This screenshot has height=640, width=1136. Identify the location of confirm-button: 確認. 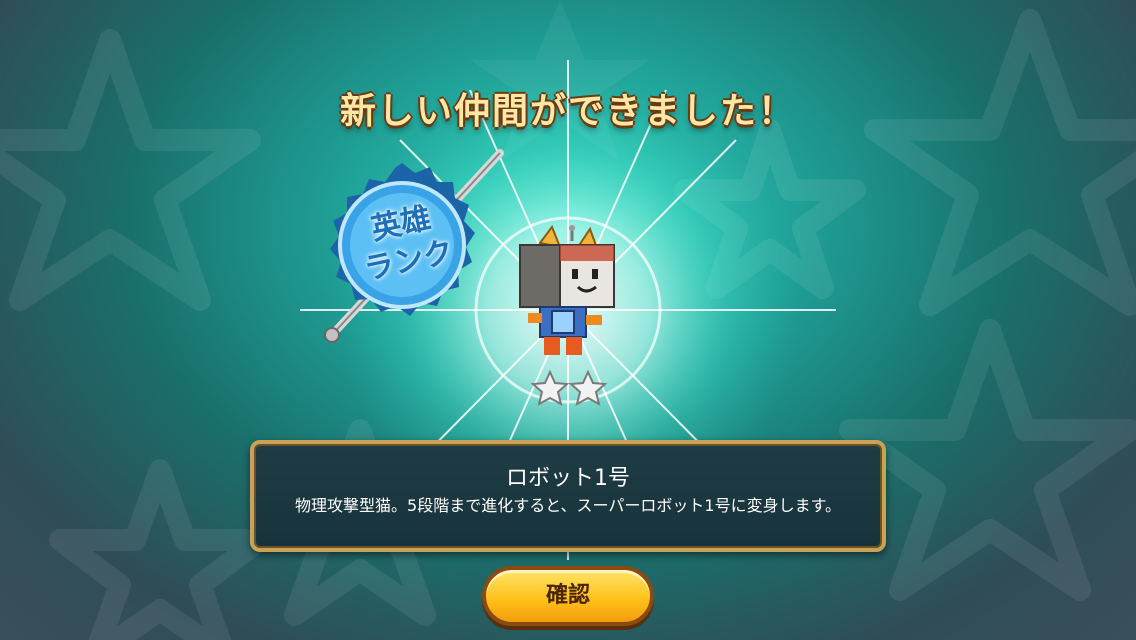
(568, 596).